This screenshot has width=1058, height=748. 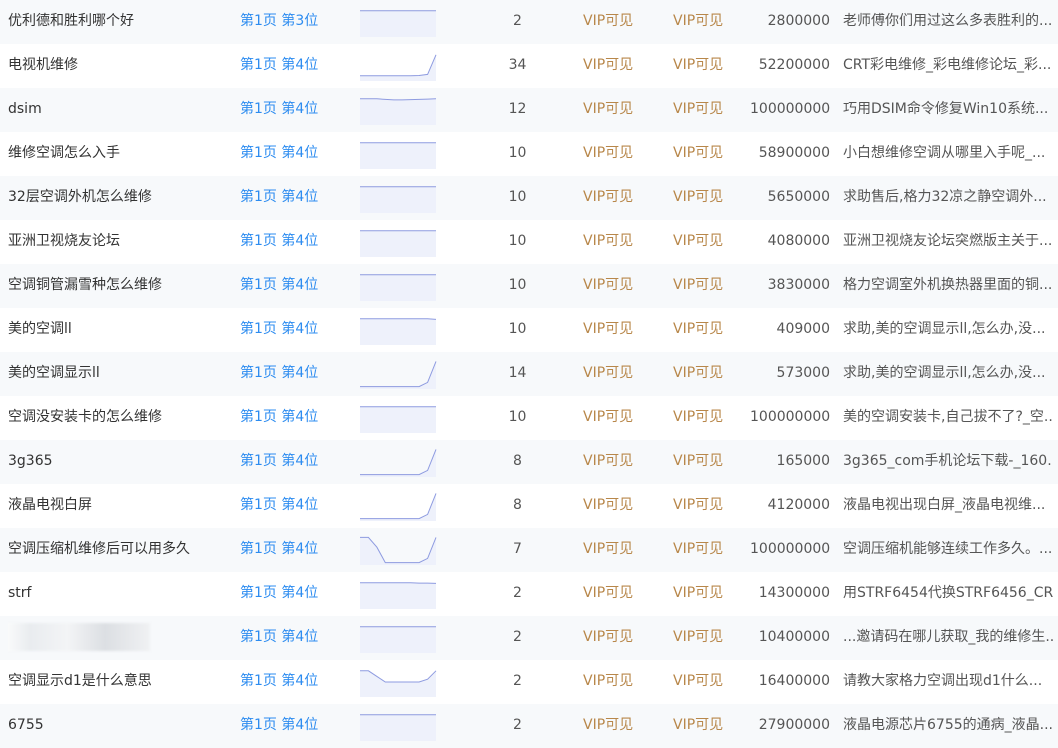 I want to click on keyword-cell: dsim, so click(x=113, y=109).